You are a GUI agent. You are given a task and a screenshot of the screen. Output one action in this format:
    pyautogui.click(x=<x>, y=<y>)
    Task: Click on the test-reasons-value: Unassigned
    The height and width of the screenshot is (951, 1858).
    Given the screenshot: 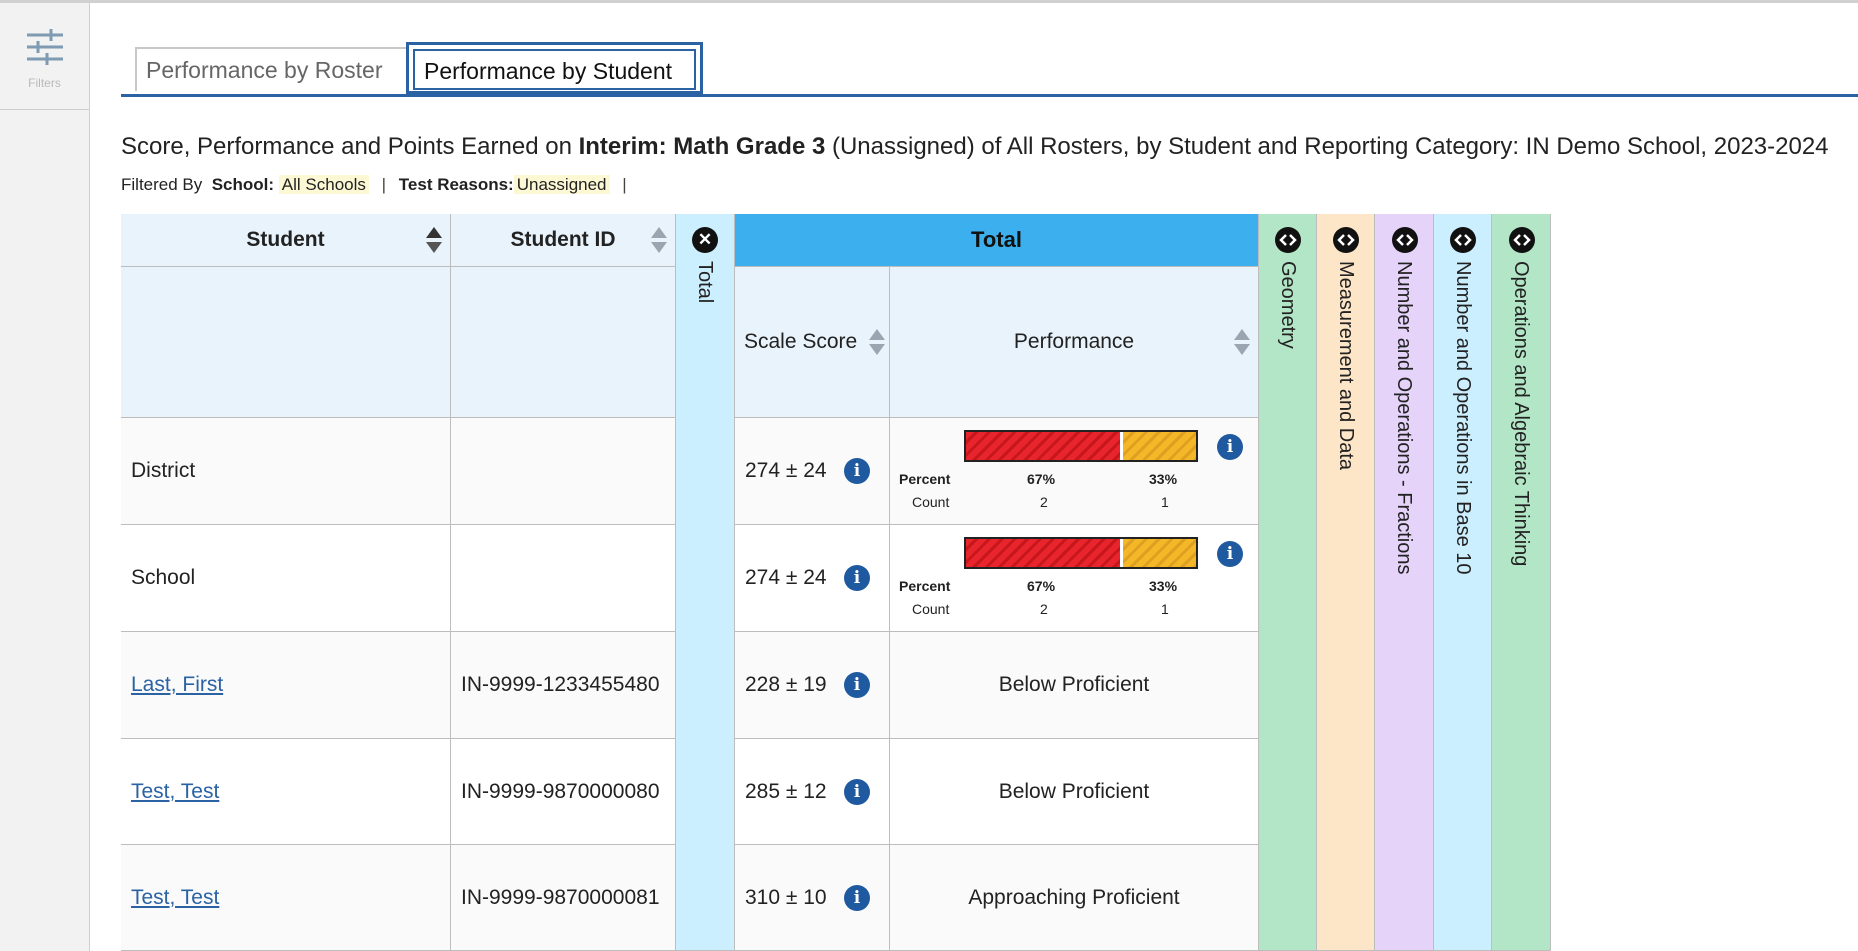 What is the action you would take?
    pyautogui.click(x=561, y=184)
    